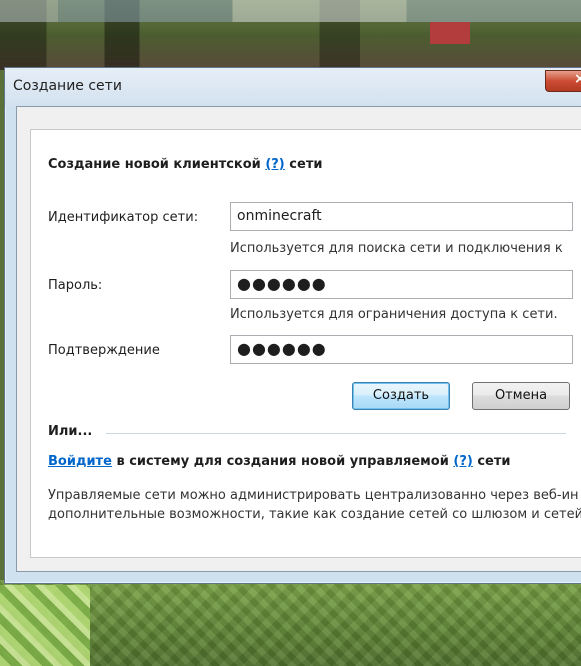 Image resolution: width=581 pixels, height=666 pixels. Describe the element at coordinates (494, 461) in the screenshot. I see `login-suffix: сети` at that location.